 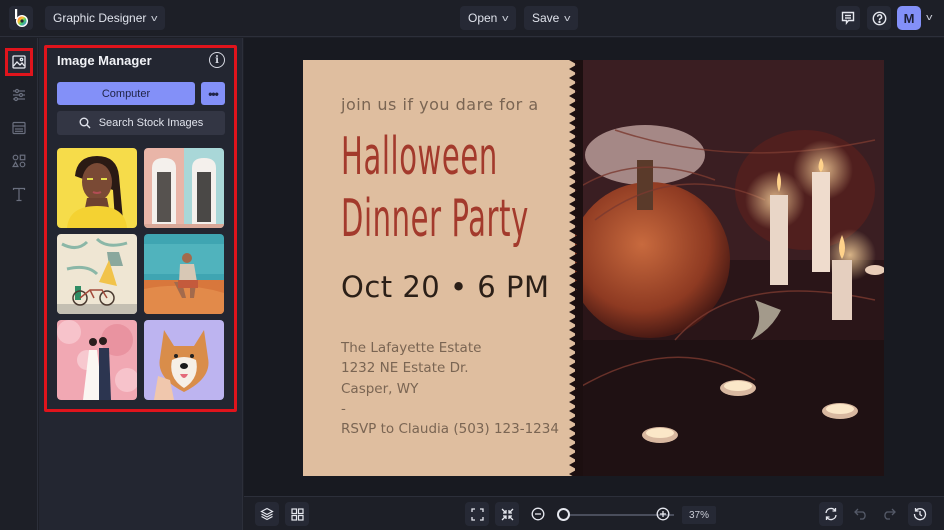 I want to click on grid-button, so click(x=297, y=514).